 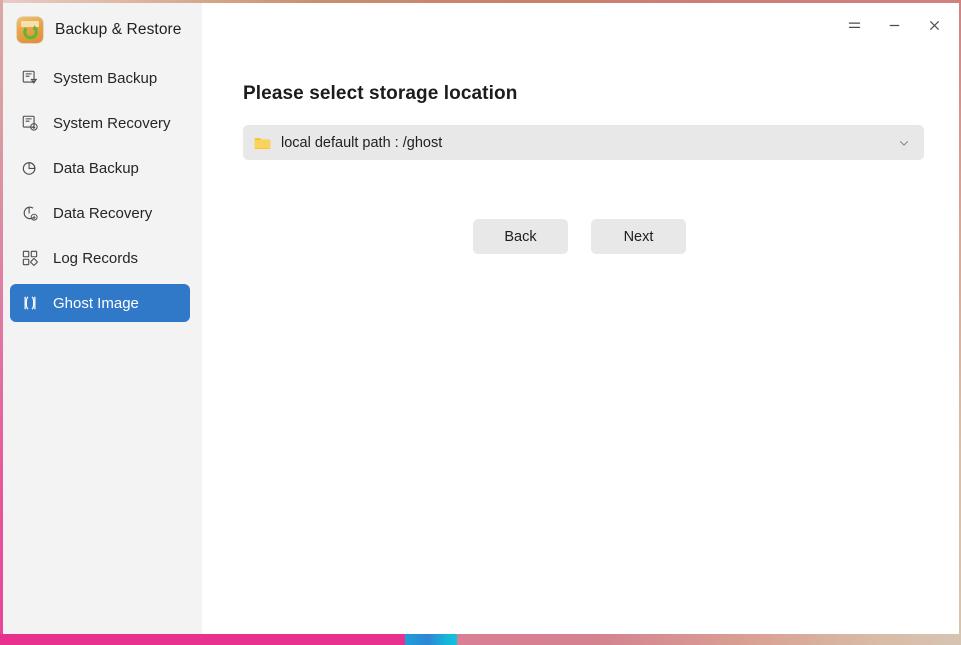 What do you see at coordinates (30, 258) in the screenshot?
I see `log-records-icon` at bounding box center [30, 258].